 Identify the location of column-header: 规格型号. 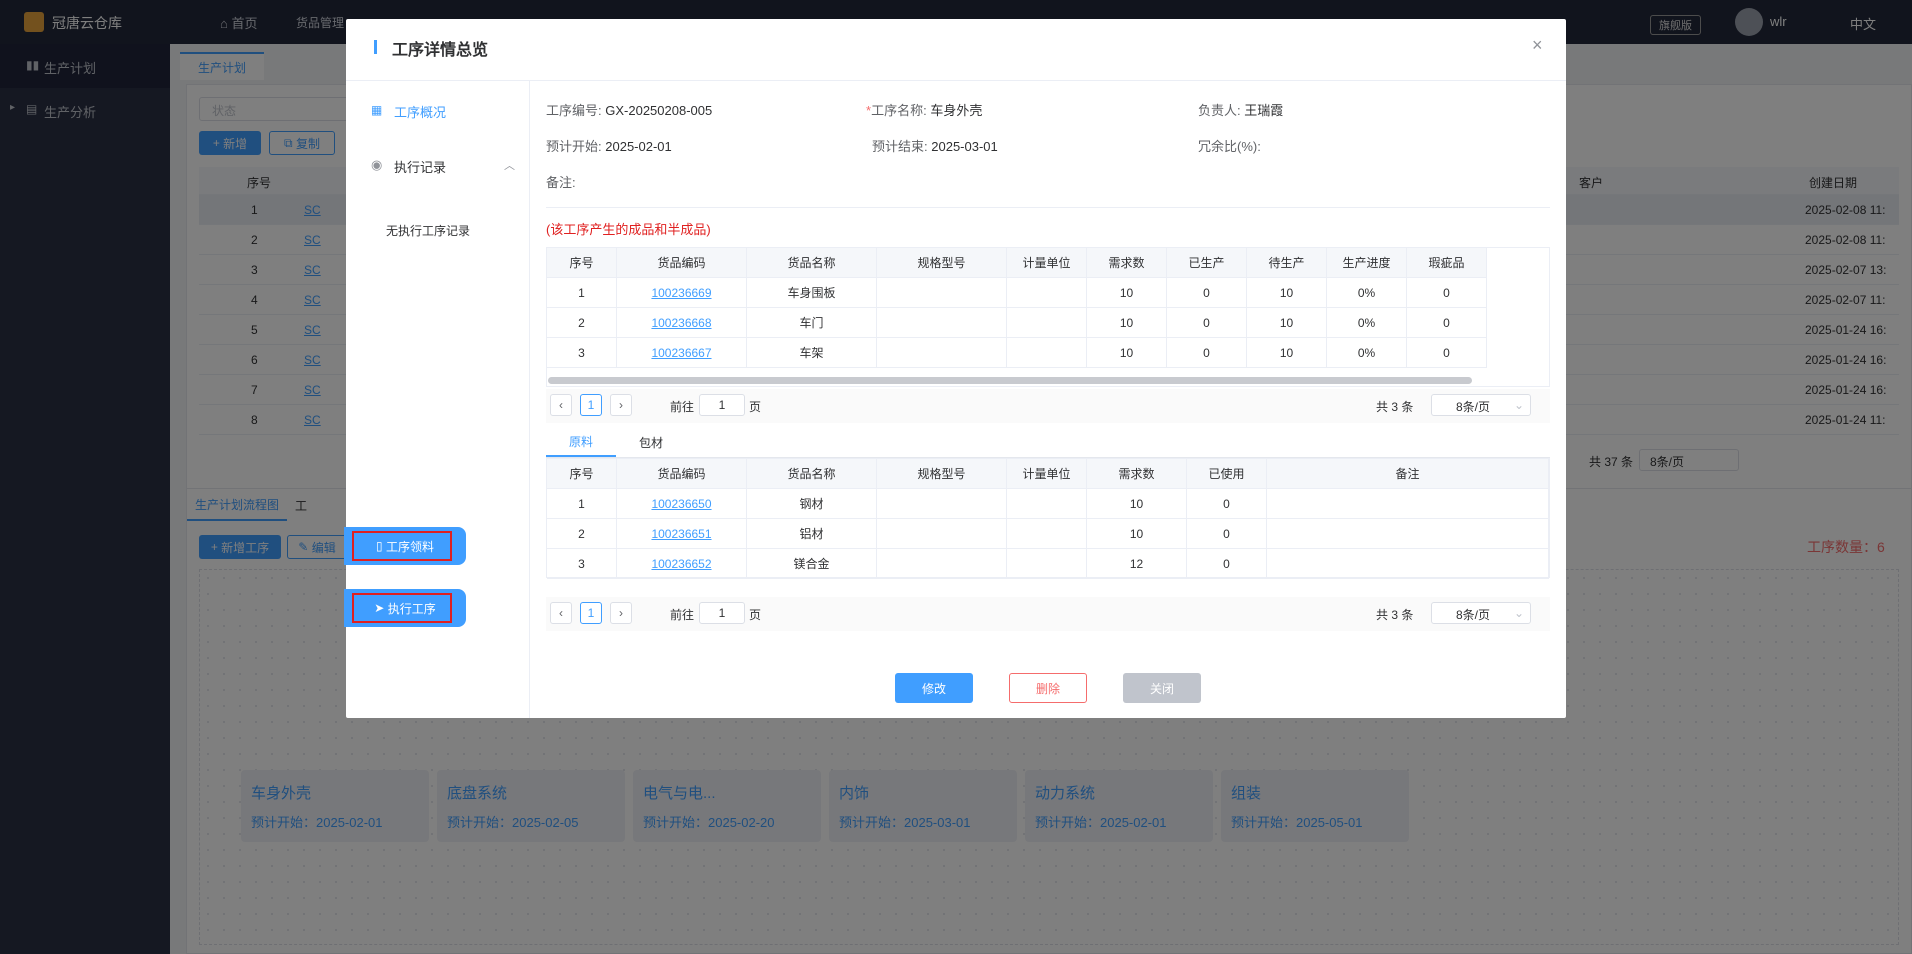
(942, 263).